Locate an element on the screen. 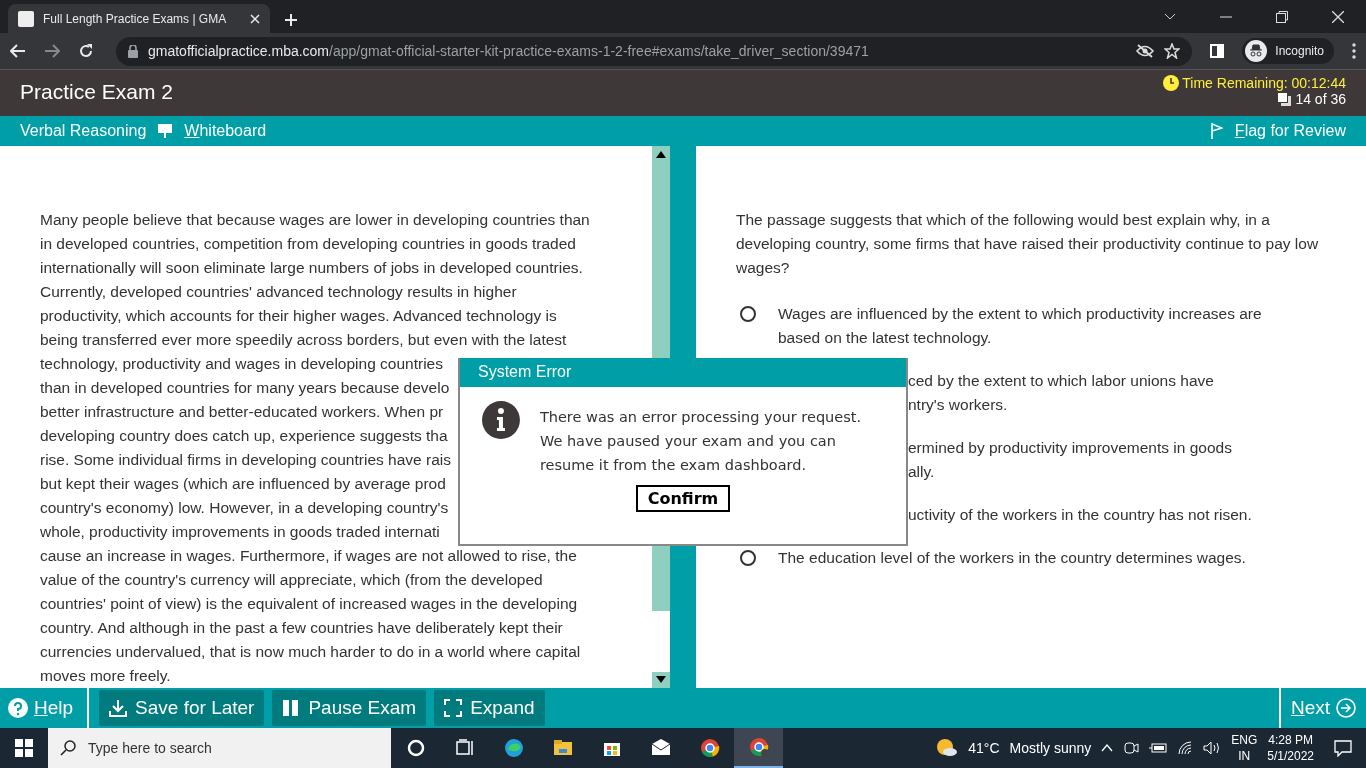 The height and width of the screenshot is (768, 1366). clock-date: 5/1/2022 is located at coordinates (1290, 756).